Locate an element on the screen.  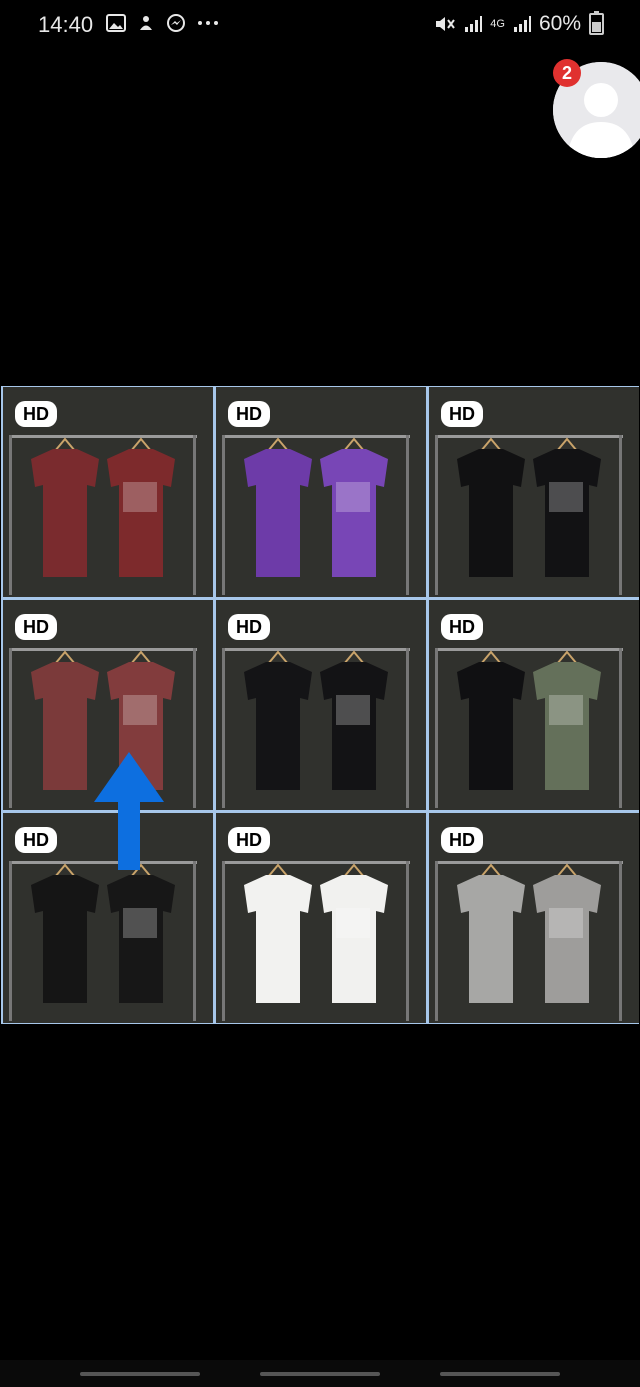
image-icon is located at coordinates (116, 23).